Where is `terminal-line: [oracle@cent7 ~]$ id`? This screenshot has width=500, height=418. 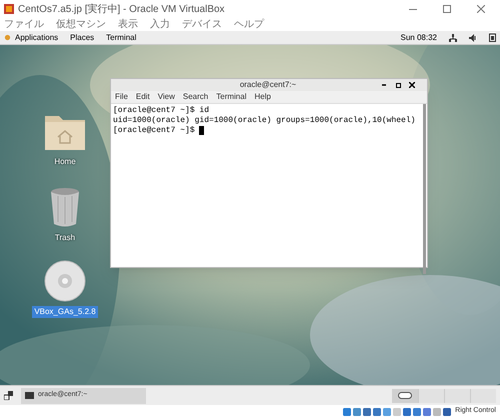 terminal-line: [oracle@cent7 ~]$ id is located at coordinates (161, 111).